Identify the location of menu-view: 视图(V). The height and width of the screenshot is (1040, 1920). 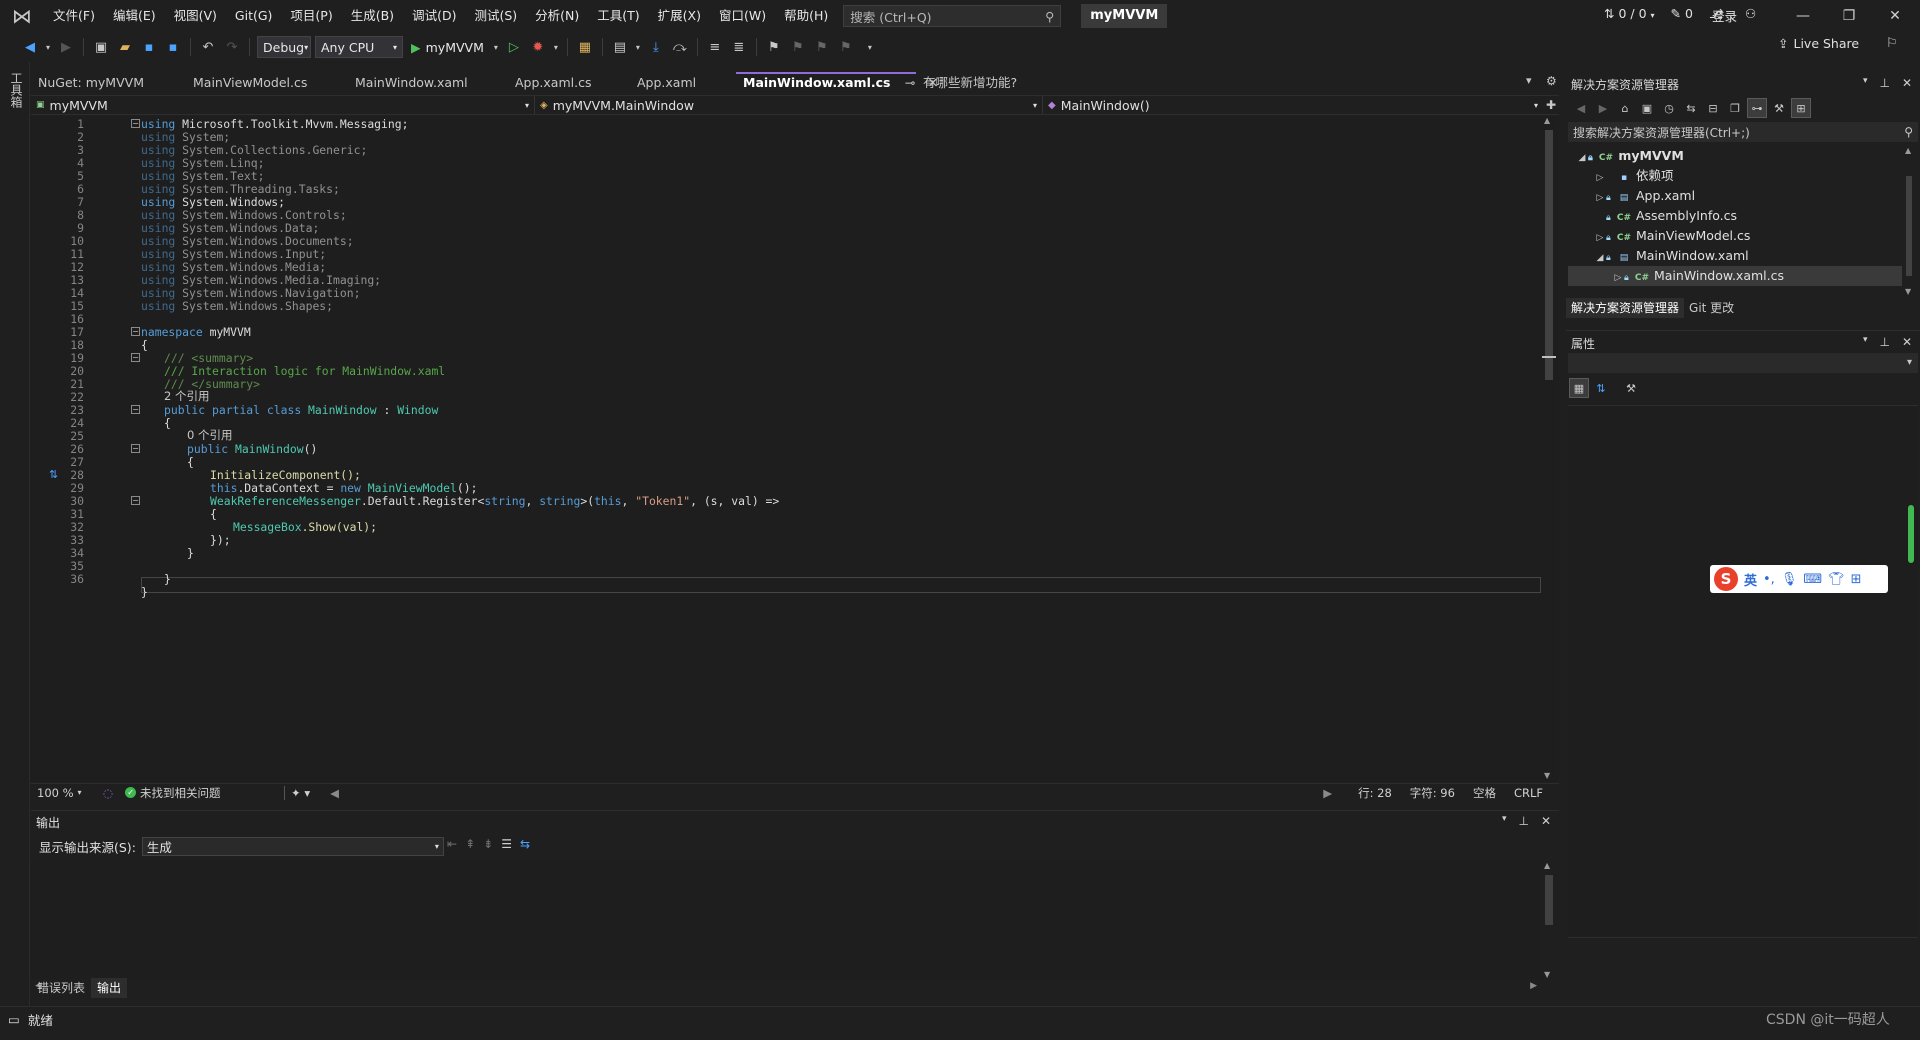
(195, 16).